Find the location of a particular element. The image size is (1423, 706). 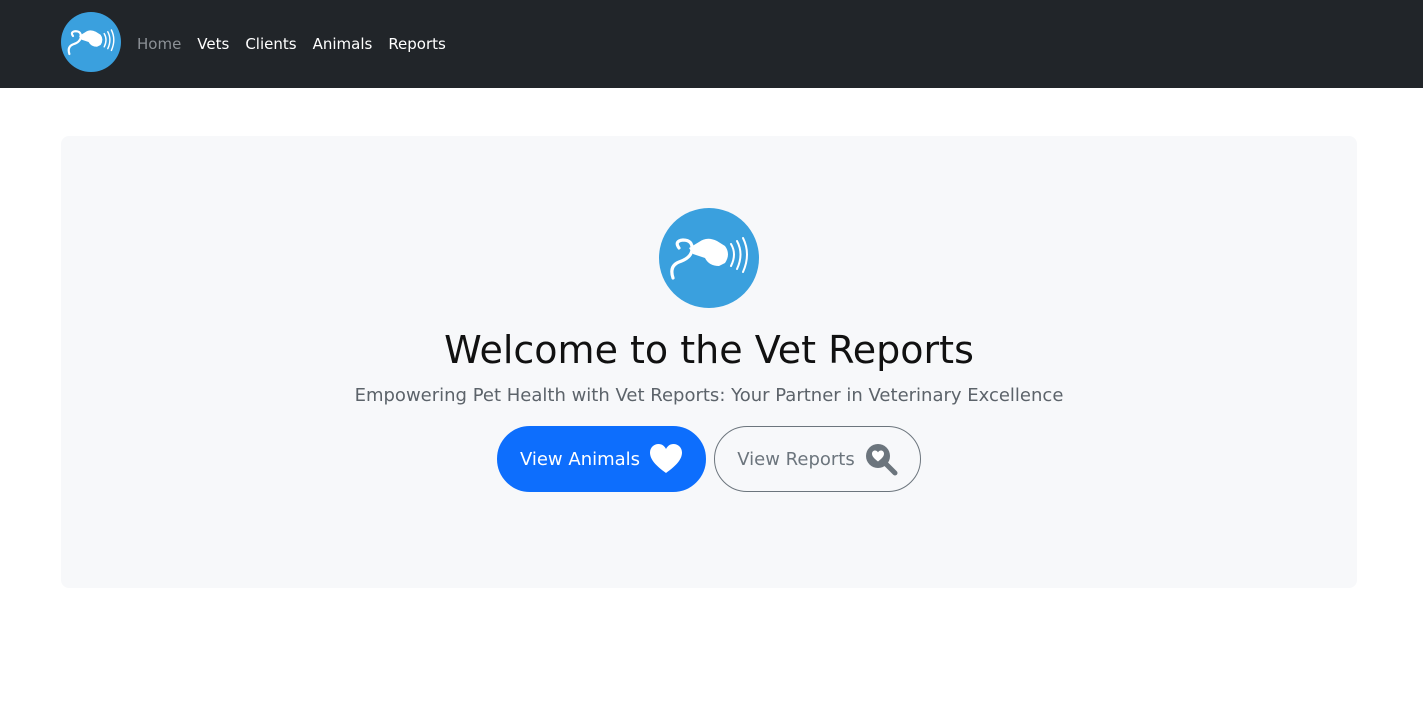

nav-link-clients: Clients is located at coordinates (270, 44).